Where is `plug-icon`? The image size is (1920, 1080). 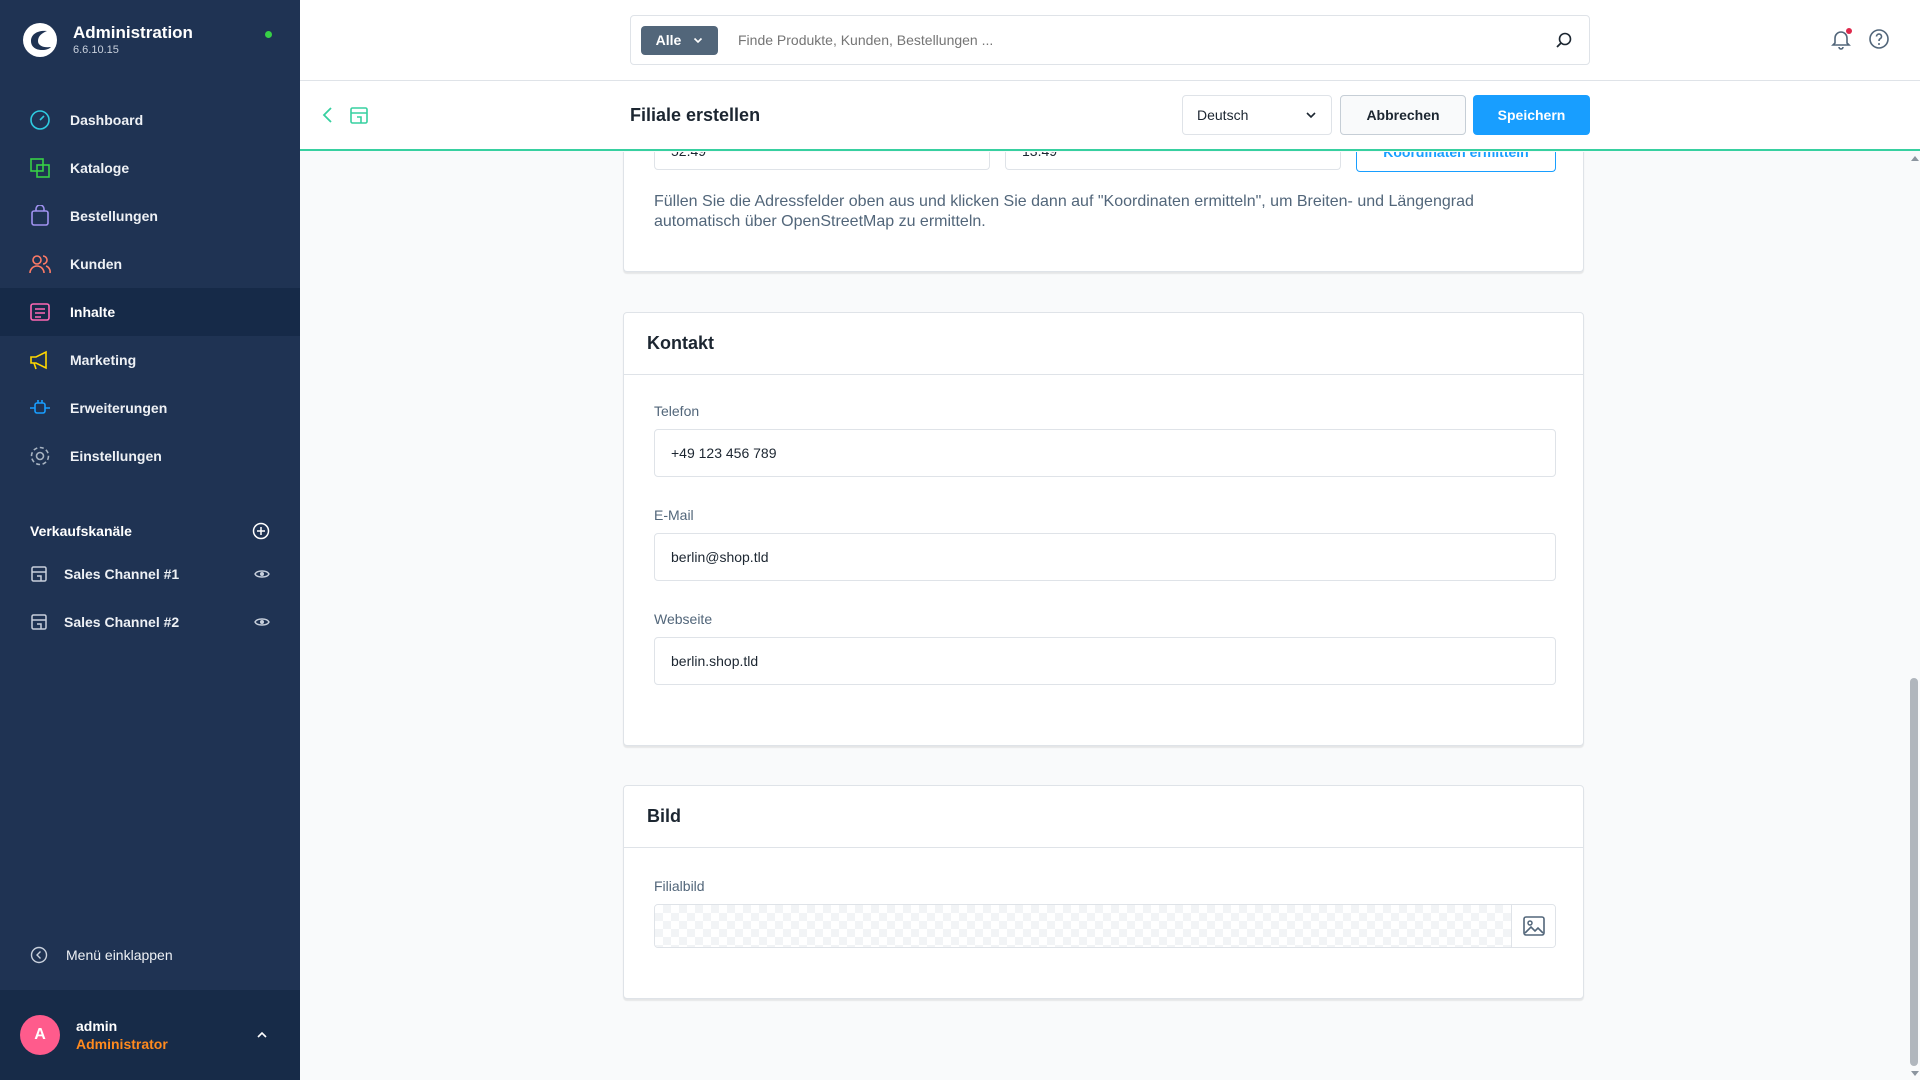 plug-icon is located at coordinates (40, 407).